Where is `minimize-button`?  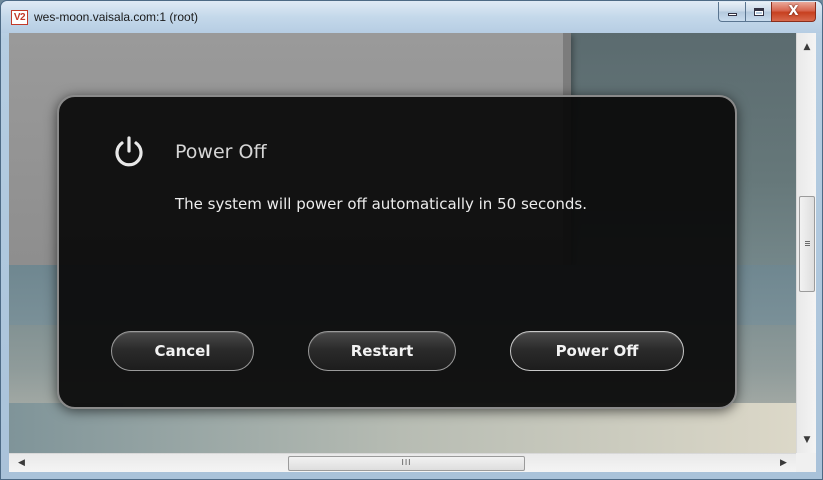
minimize-button is located at coordinates (731, 12).